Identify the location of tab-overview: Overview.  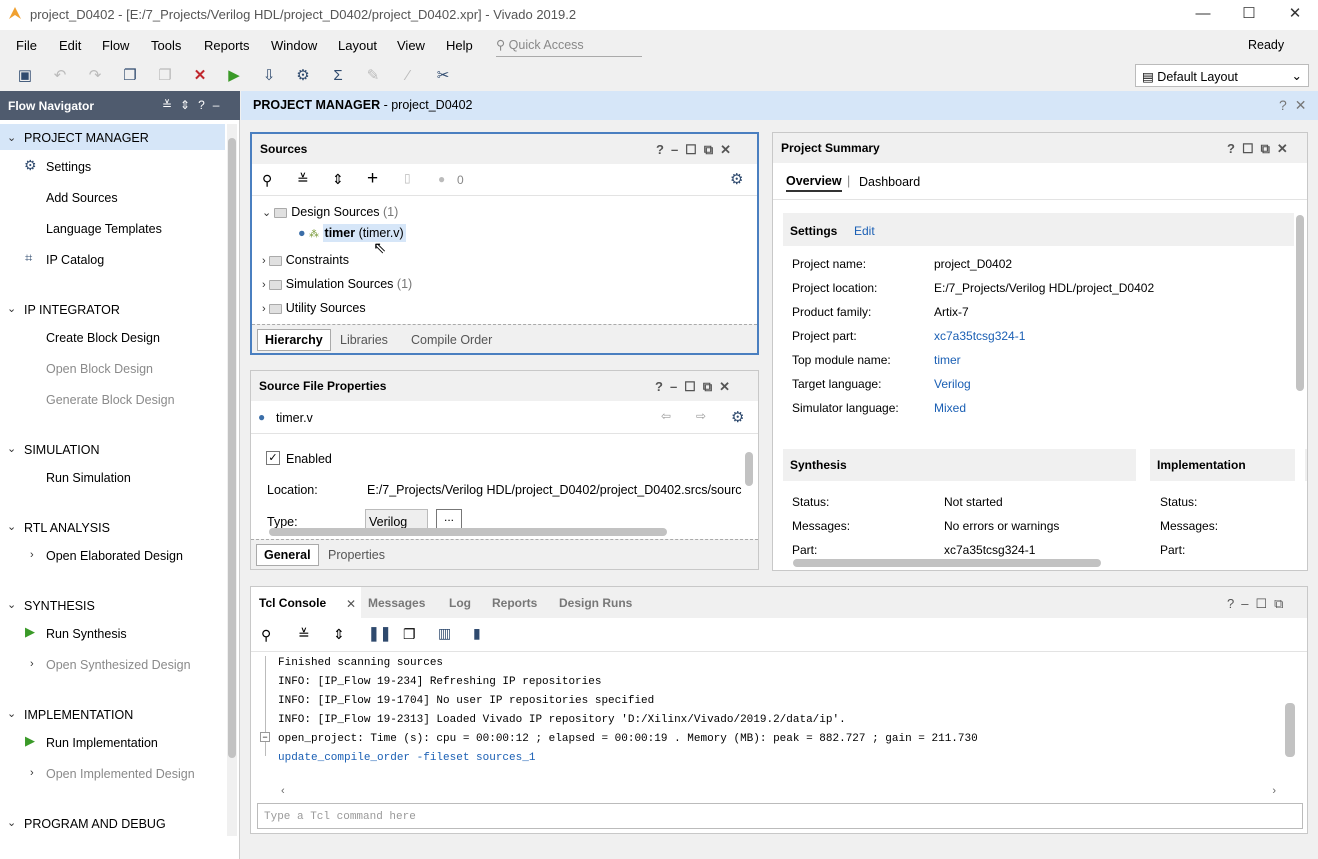
(814, 183).